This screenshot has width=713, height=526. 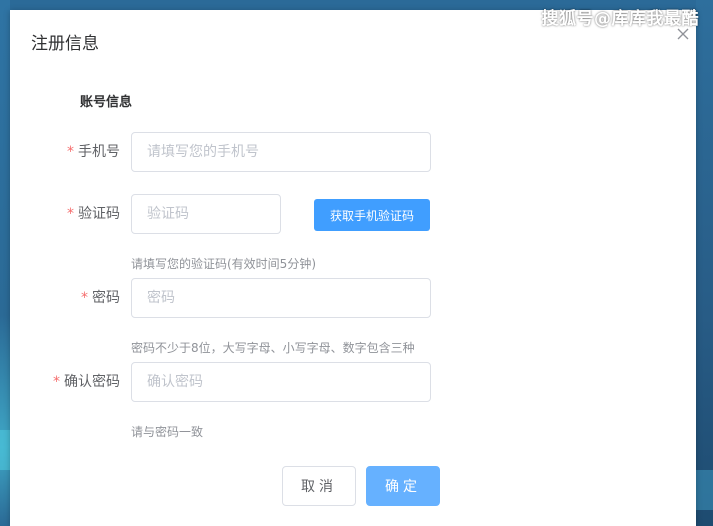 I want to click on password-input, so click(x=281, y=298).